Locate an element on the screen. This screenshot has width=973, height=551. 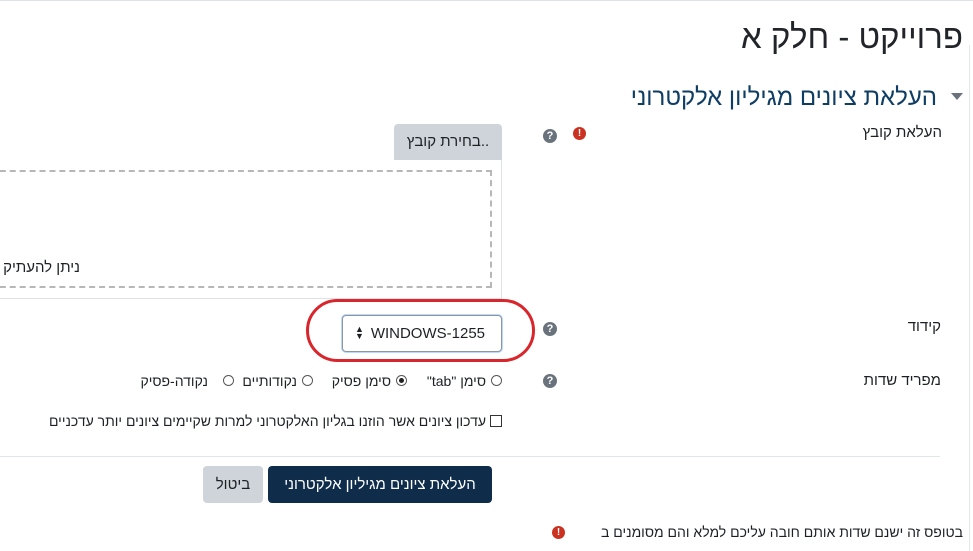
page-title: פרוייקט - חלק א is located at coordinates (851, 36).